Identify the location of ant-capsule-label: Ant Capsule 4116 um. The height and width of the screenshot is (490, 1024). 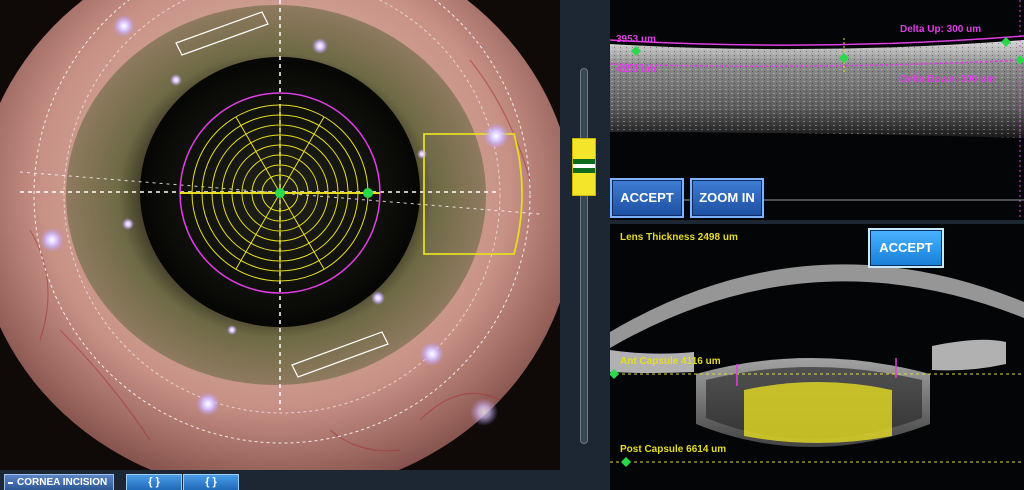
(670, 361).